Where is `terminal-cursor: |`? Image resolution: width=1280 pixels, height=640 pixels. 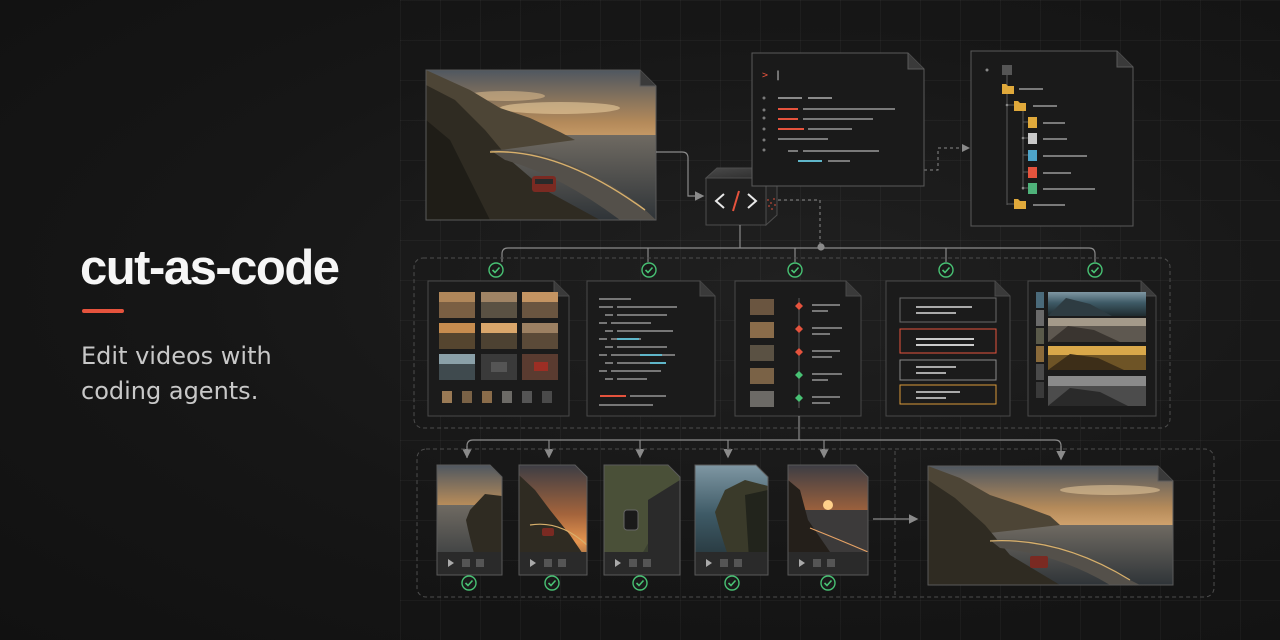
terminal-cursor: | is located at coordinates (778, 75).